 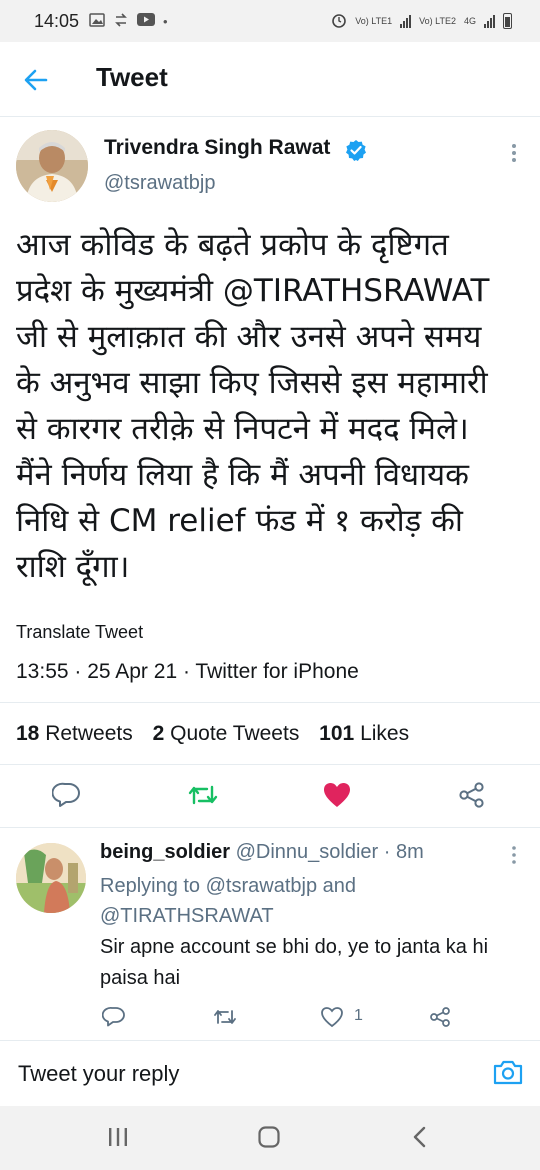 I want to click on home-button, so click(x=269, y=1139).